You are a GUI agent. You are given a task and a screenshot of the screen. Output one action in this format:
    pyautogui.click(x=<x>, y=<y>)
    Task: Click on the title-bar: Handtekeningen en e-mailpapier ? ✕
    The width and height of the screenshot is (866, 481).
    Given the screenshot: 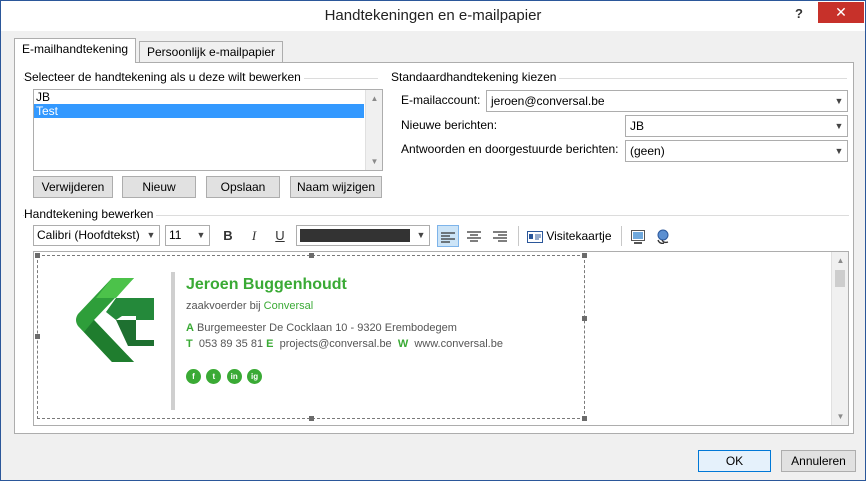 What is the action you would take?
    pyautogui.click(x=433, y=16)
    